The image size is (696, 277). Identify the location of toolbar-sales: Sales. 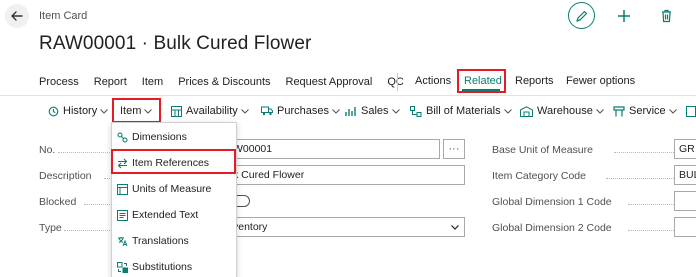
(372, 111).